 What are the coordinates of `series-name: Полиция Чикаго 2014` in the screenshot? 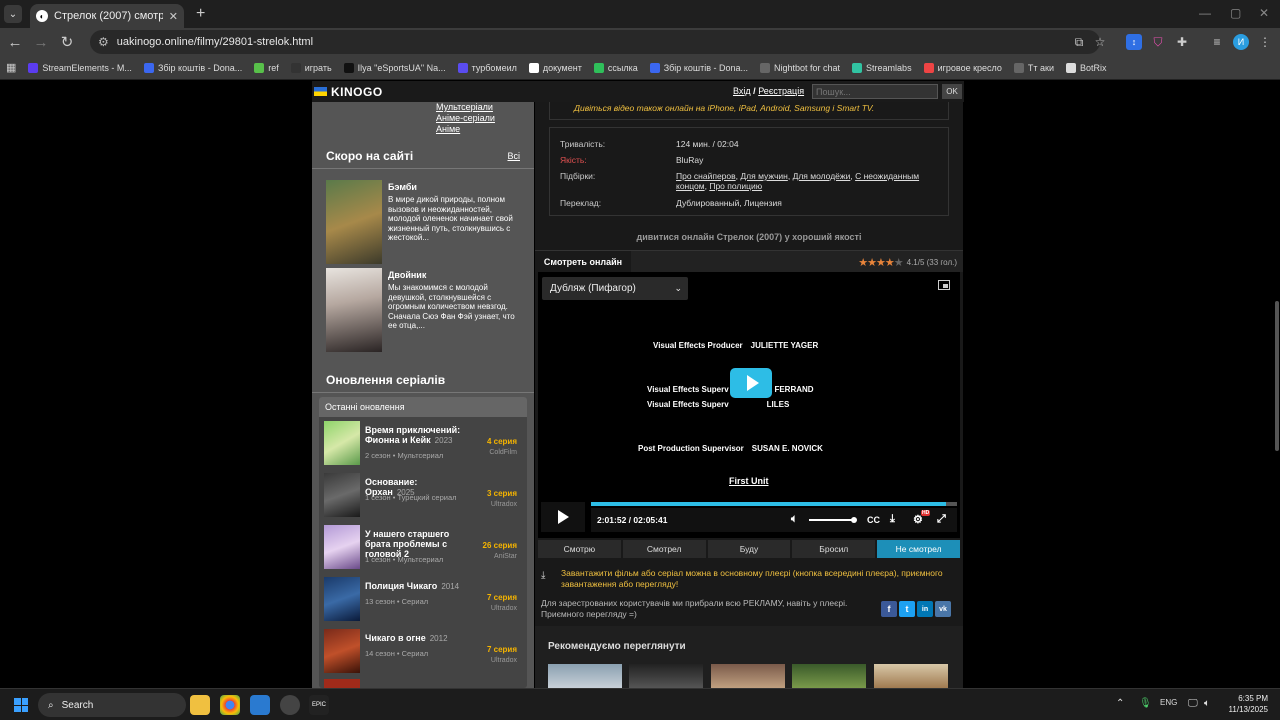 It's located at (415, 586).